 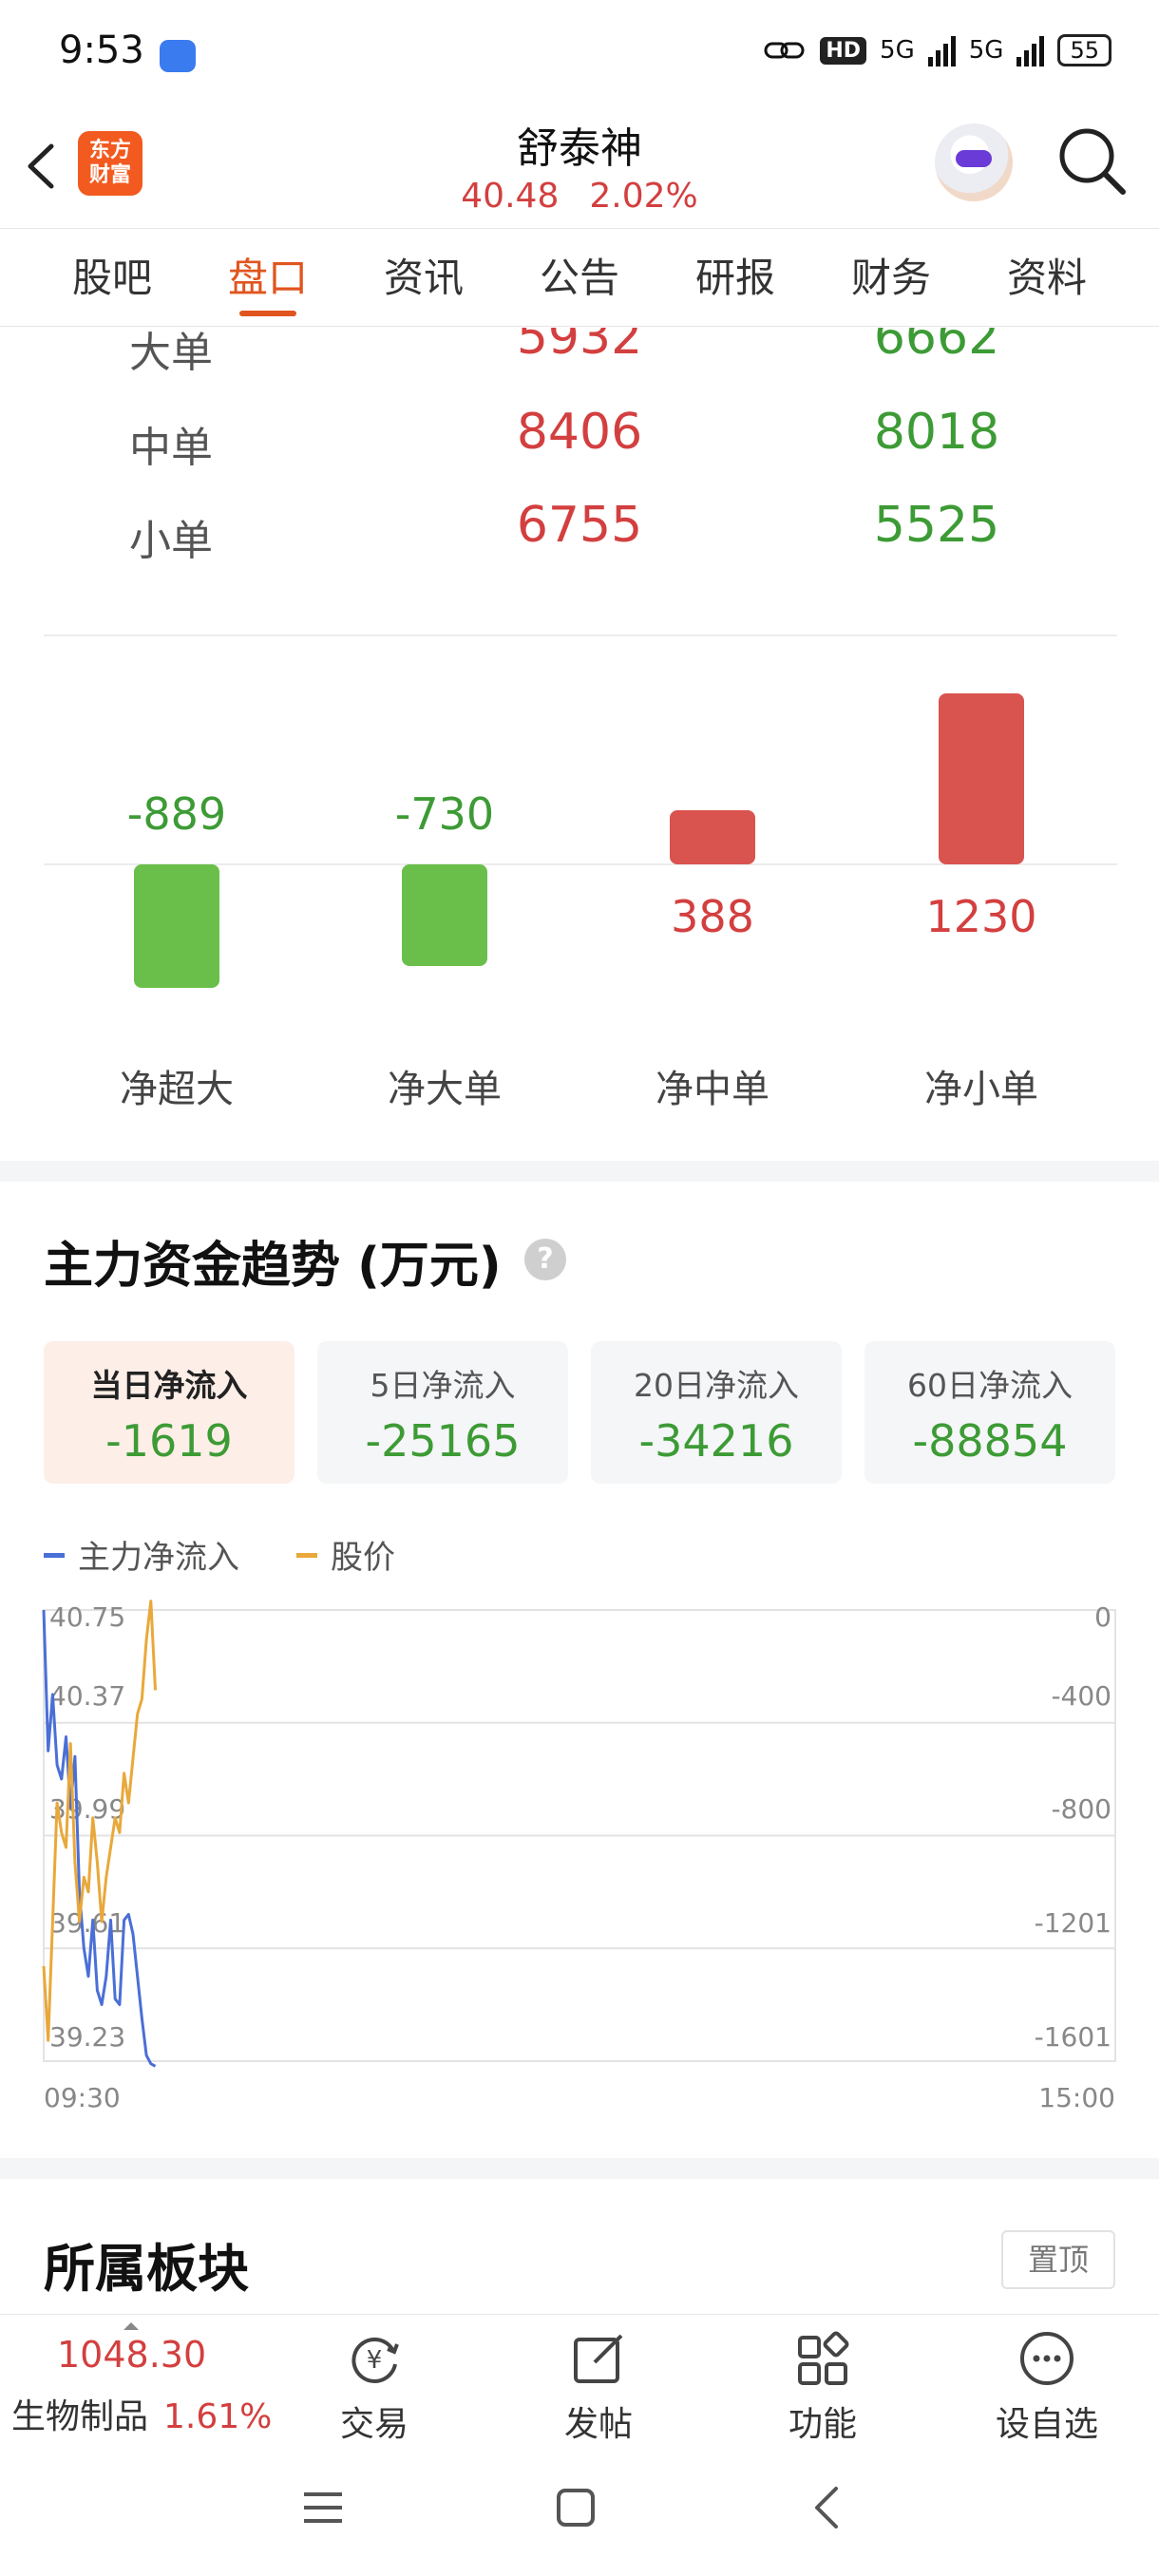 What do you see at coordinates (545, 1259) in the screenshot?
I see `help-icon: ?` at bounding box center [545, 1259].